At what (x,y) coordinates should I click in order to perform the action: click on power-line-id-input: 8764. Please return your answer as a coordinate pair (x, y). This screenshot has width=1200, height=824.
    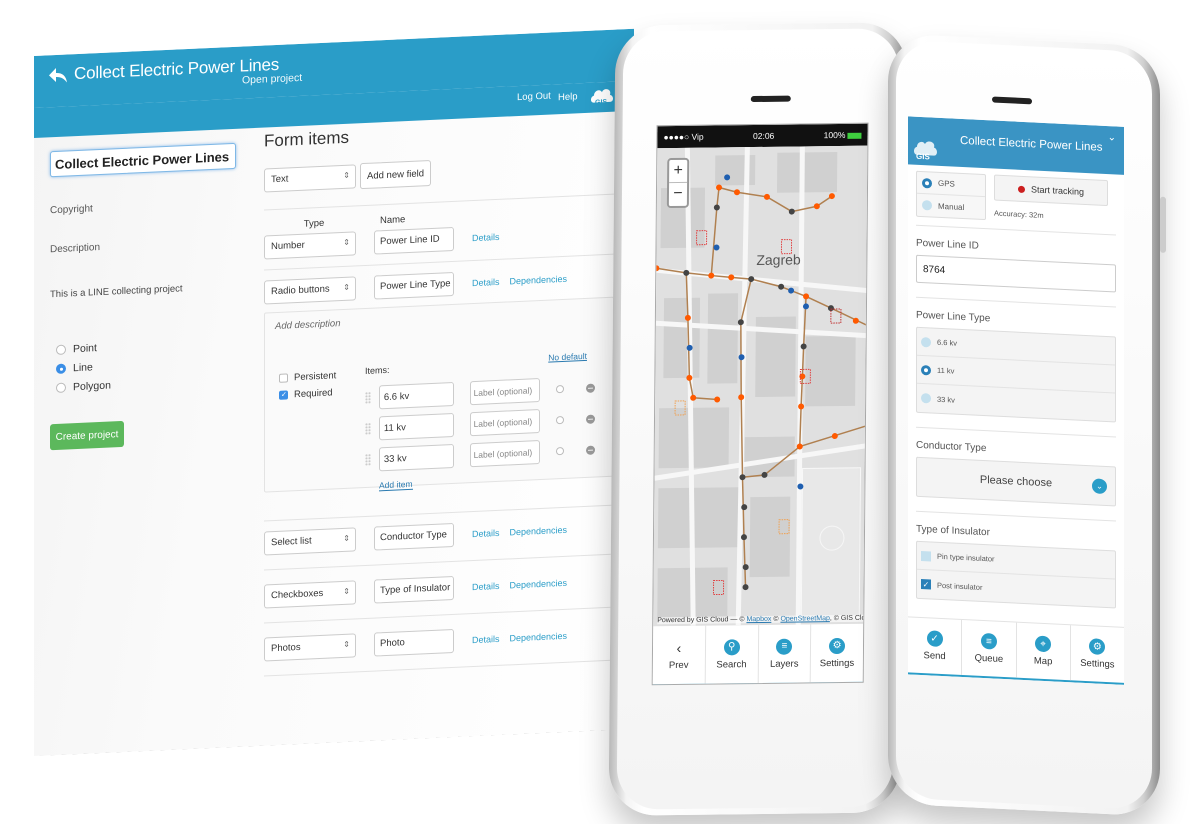
    Looking at the image, I should click on (1016, 273).